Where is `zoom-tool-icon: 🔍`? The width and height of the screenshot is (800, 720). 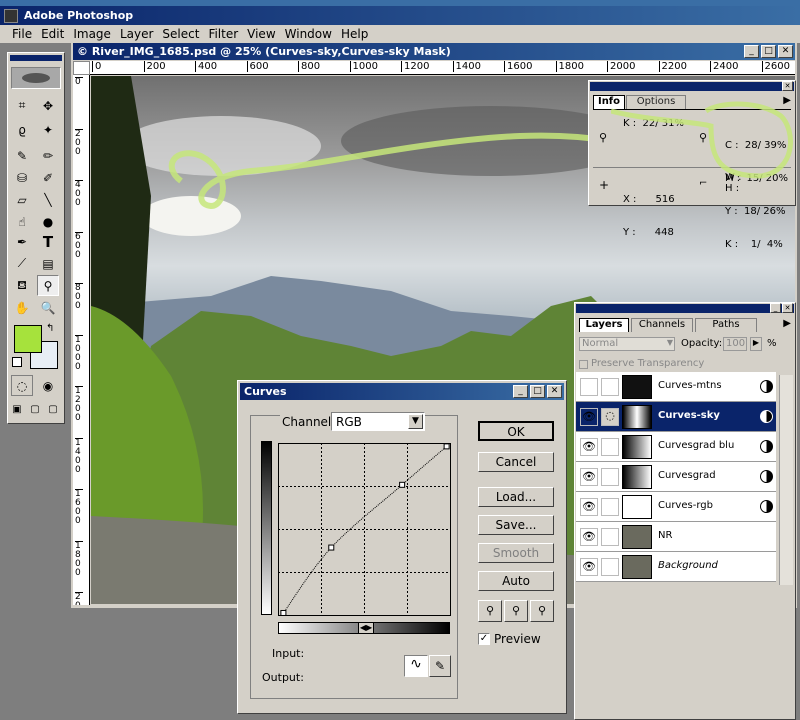
zoom-tool-icon: 🔍 is located at coordinates (48, 307).